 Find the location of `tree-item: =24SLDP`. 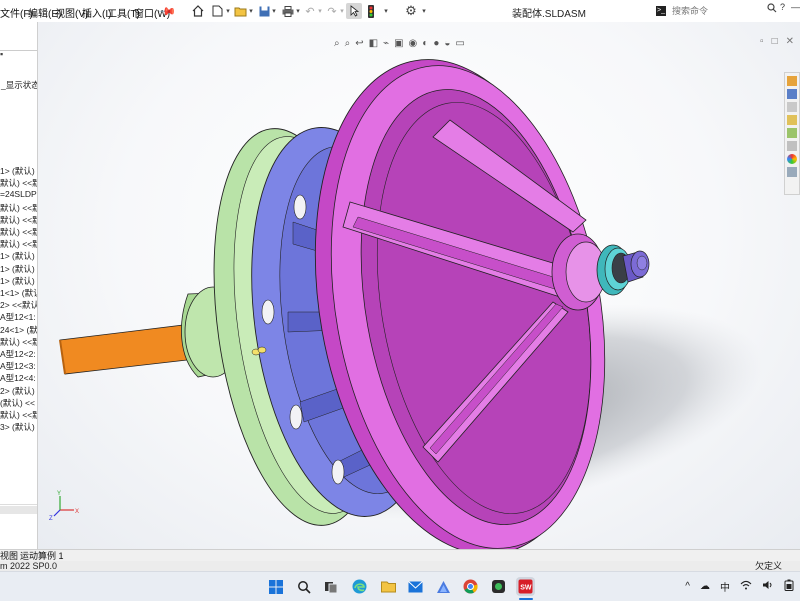

tree-item: =24SLDP is located at coordinates (18, 194).